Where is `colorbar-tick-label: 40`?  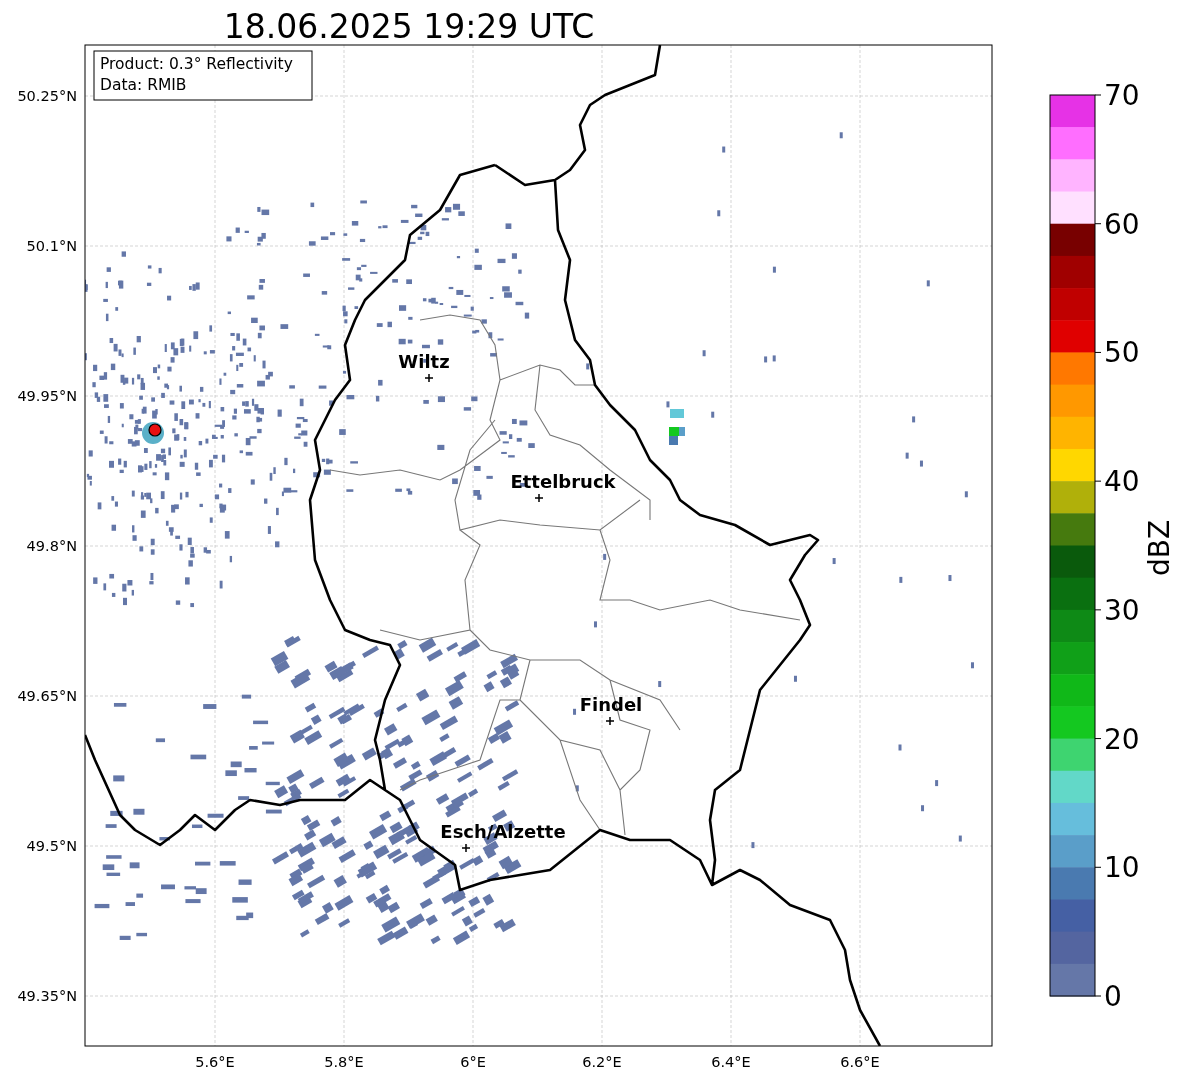 colorbar-tick-label: 40 is located at coordinates (1122, 482).